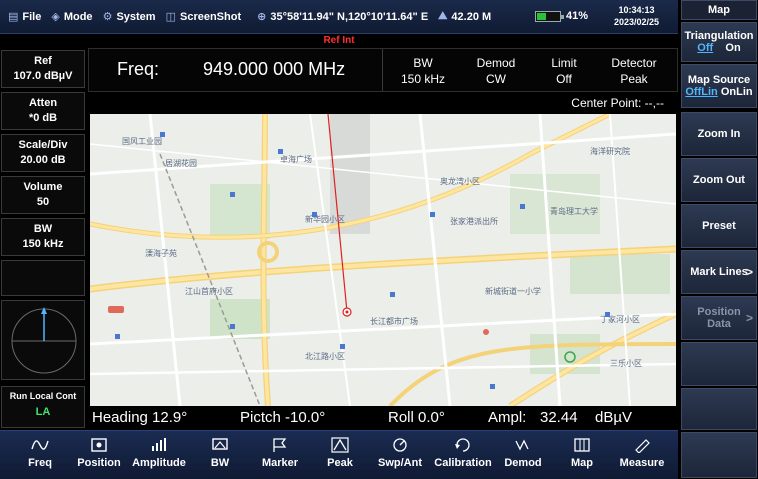 The height and width of the screenshot is (479, 758). I want to click on map-source-toggle: Map Source OffLin OnLin, so click(719, 86).